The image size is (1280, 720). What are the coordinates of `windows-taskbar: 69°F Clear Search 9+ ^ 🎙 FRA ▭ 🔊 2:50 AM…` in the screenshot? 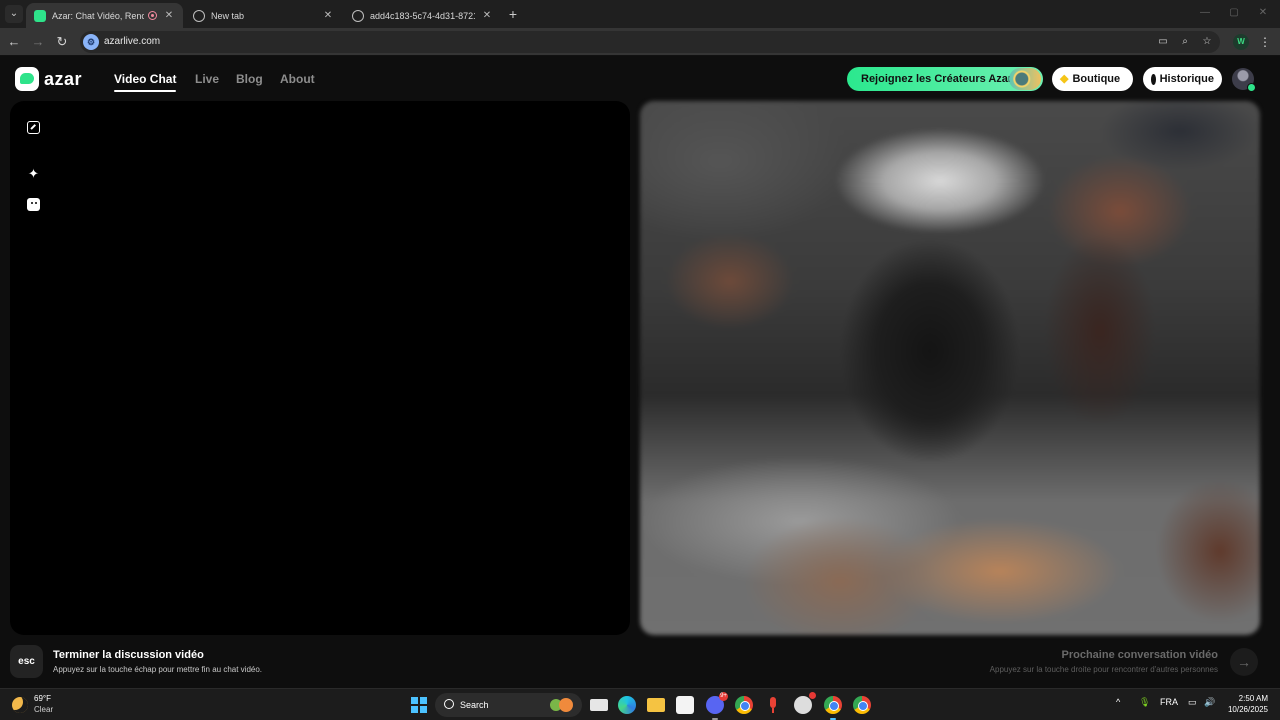 It's located at (640, 704).